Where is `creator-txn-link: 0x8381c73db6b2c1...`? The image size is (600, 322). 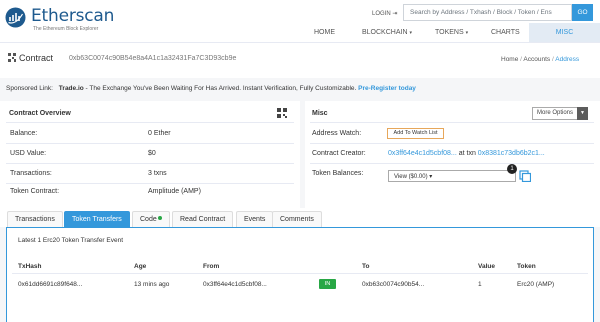 creator-txn-link: 0x8381c73db6b2c1... is located at coordinates (511, 153).